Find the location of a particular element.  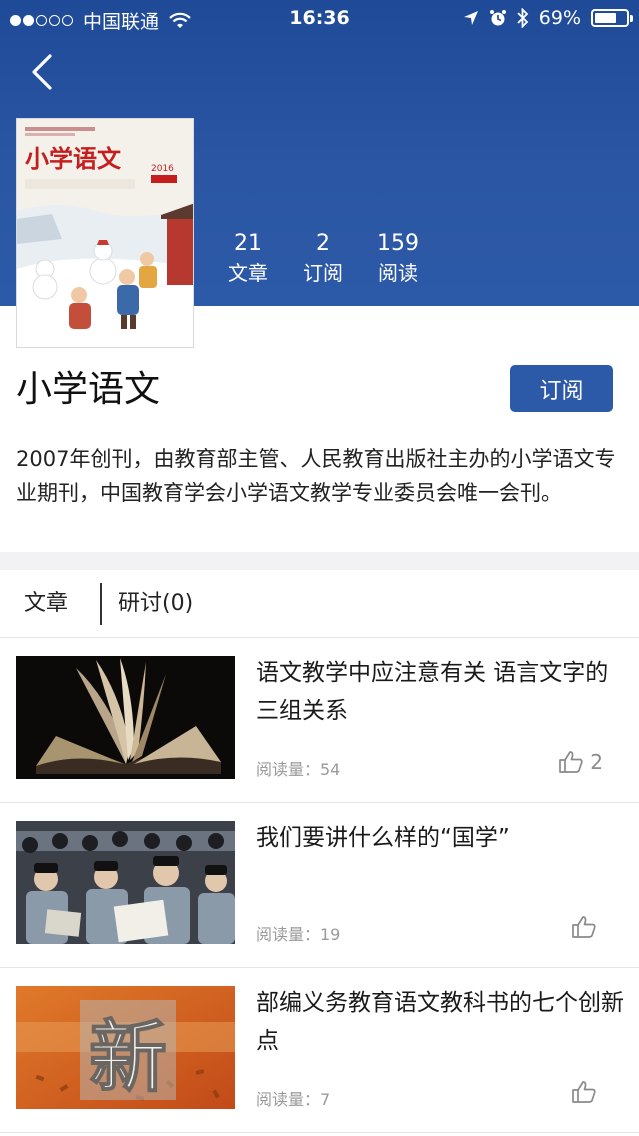

tab-articles: 文章 is located at coordinates (46, 604).